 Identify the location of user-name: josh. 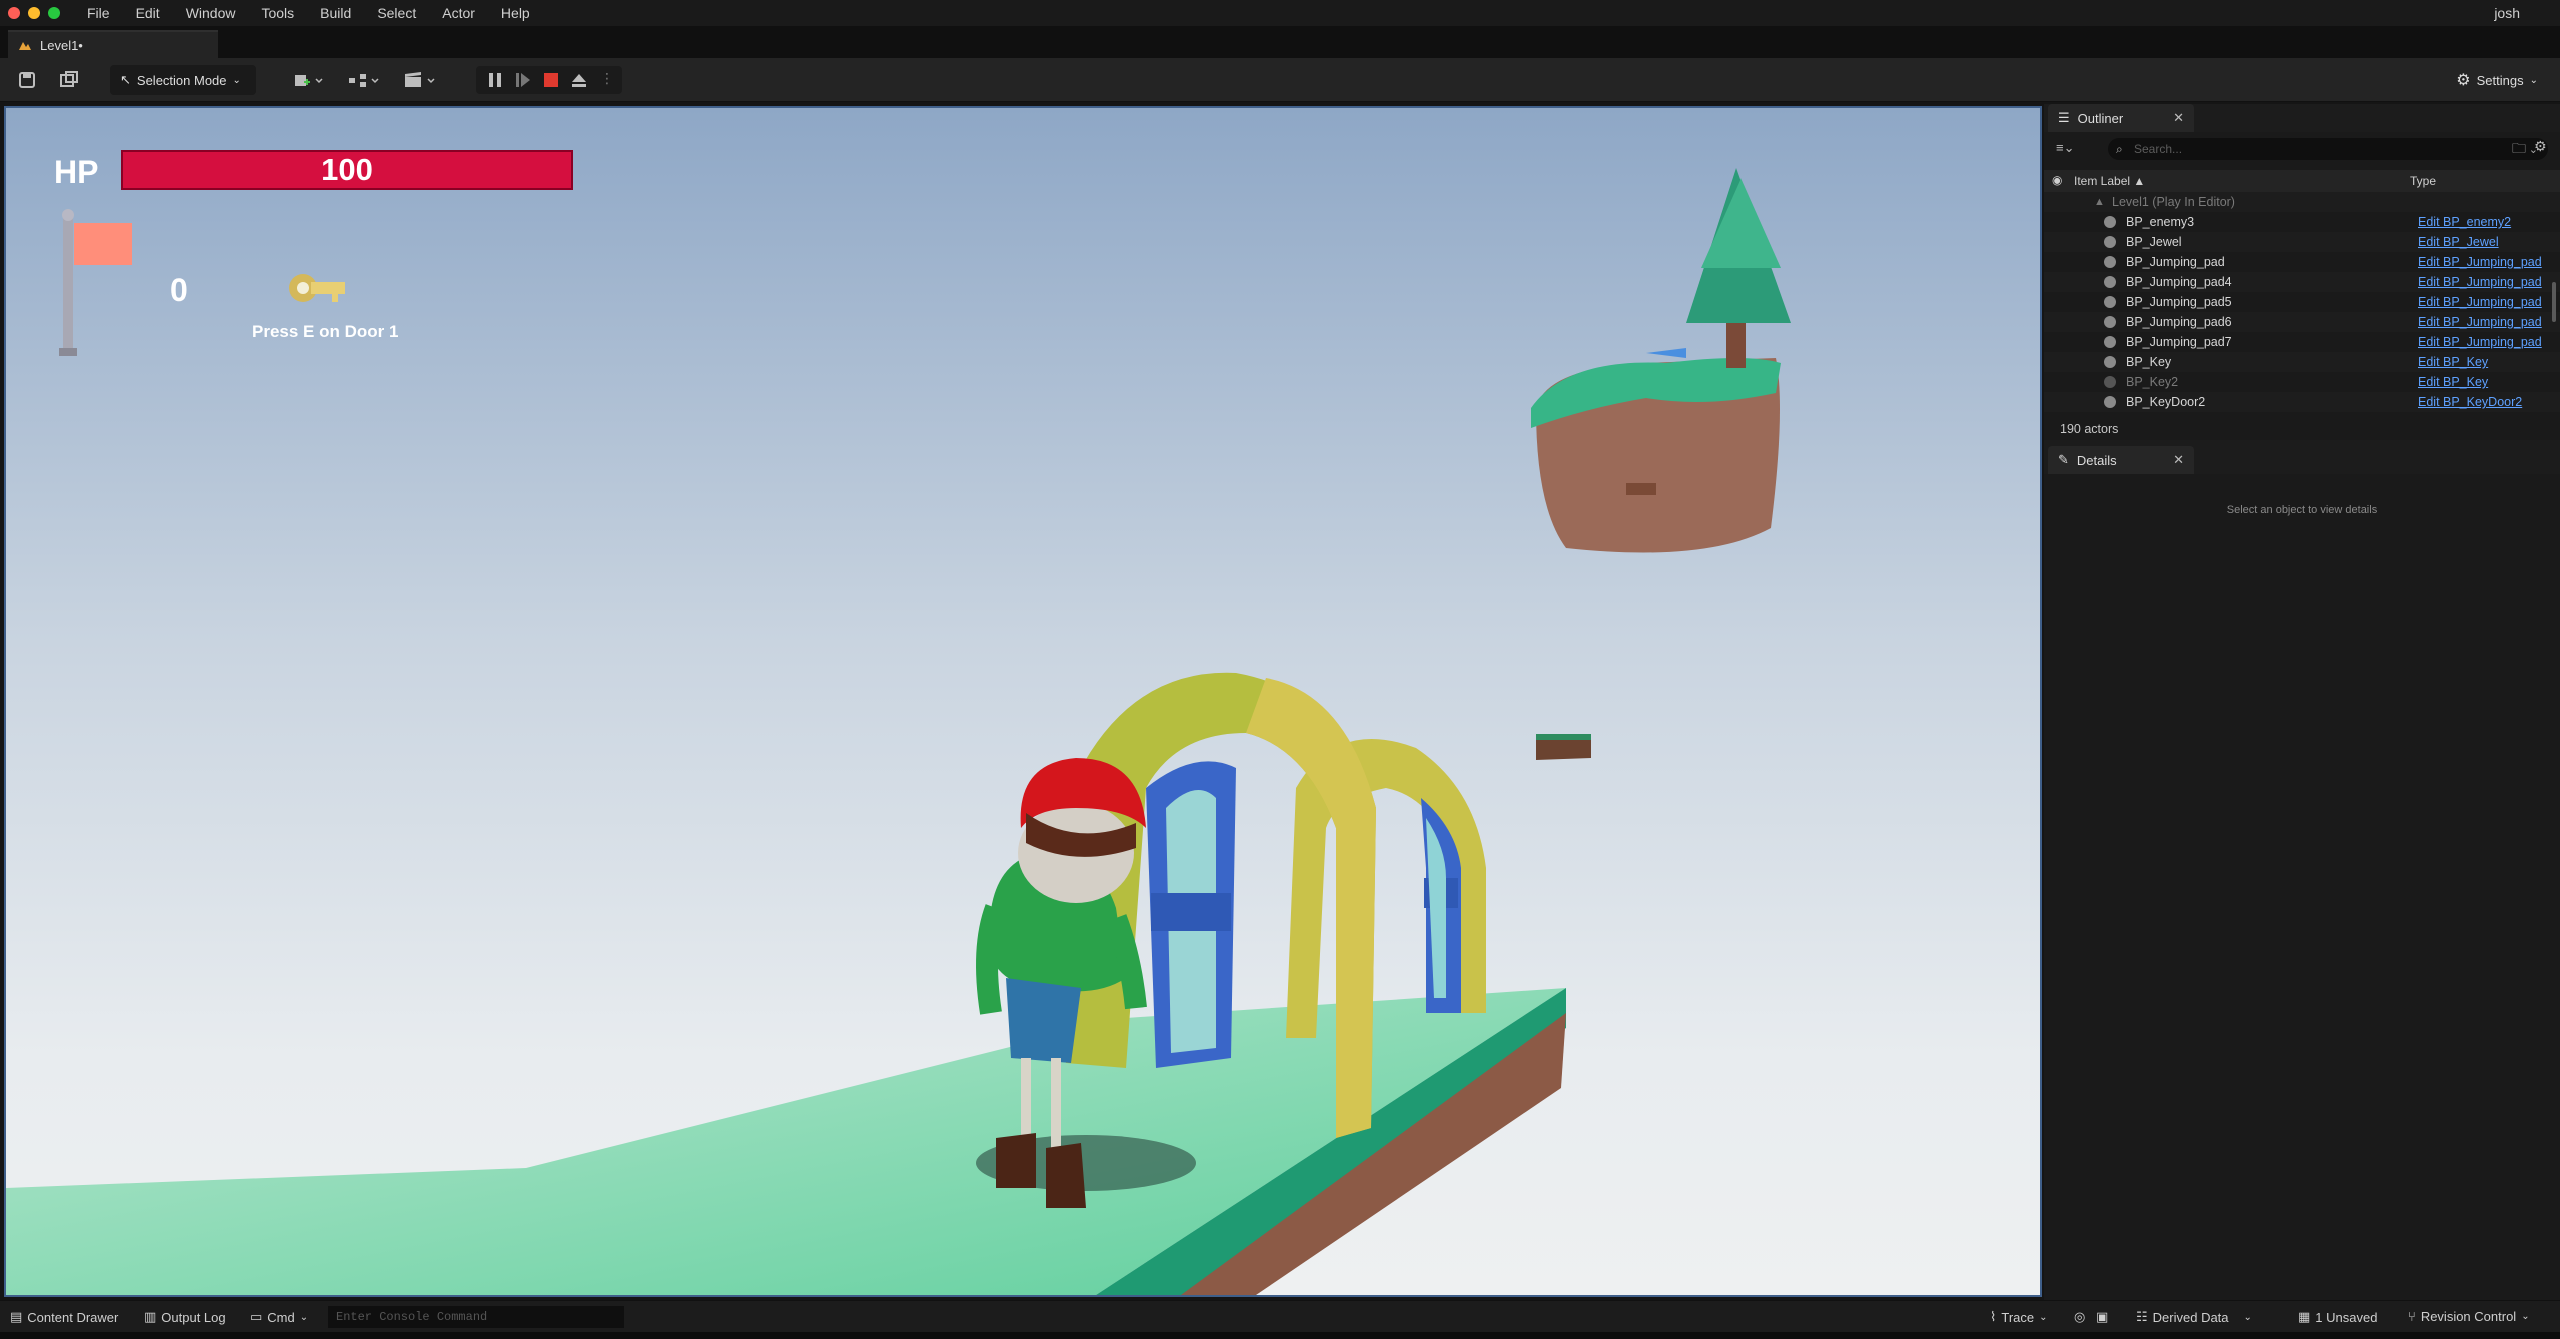
(2507, 13).